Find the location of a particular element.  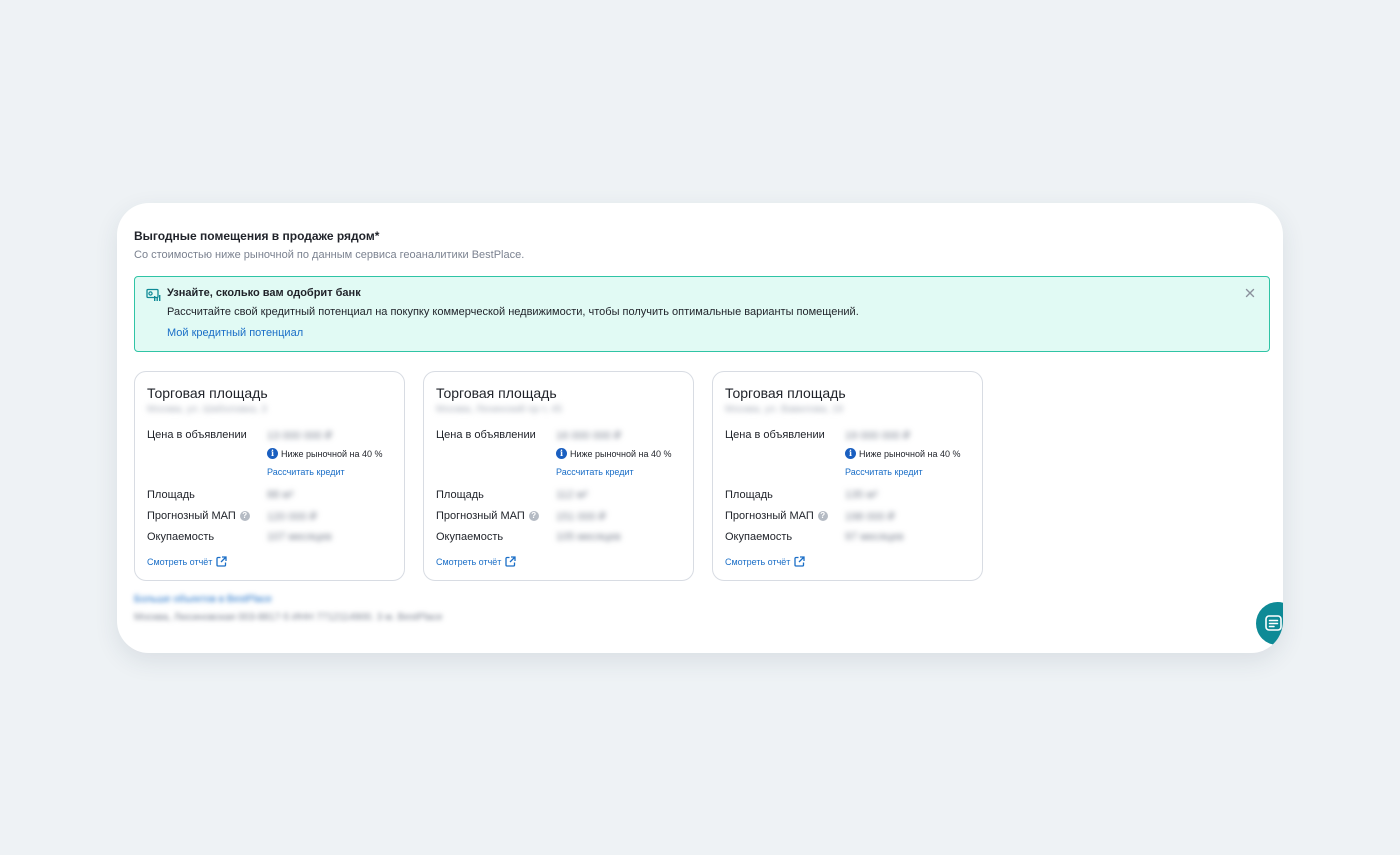

section-title: Выгодные помещения в продаже рядом* is located at coordinates (257, 236).